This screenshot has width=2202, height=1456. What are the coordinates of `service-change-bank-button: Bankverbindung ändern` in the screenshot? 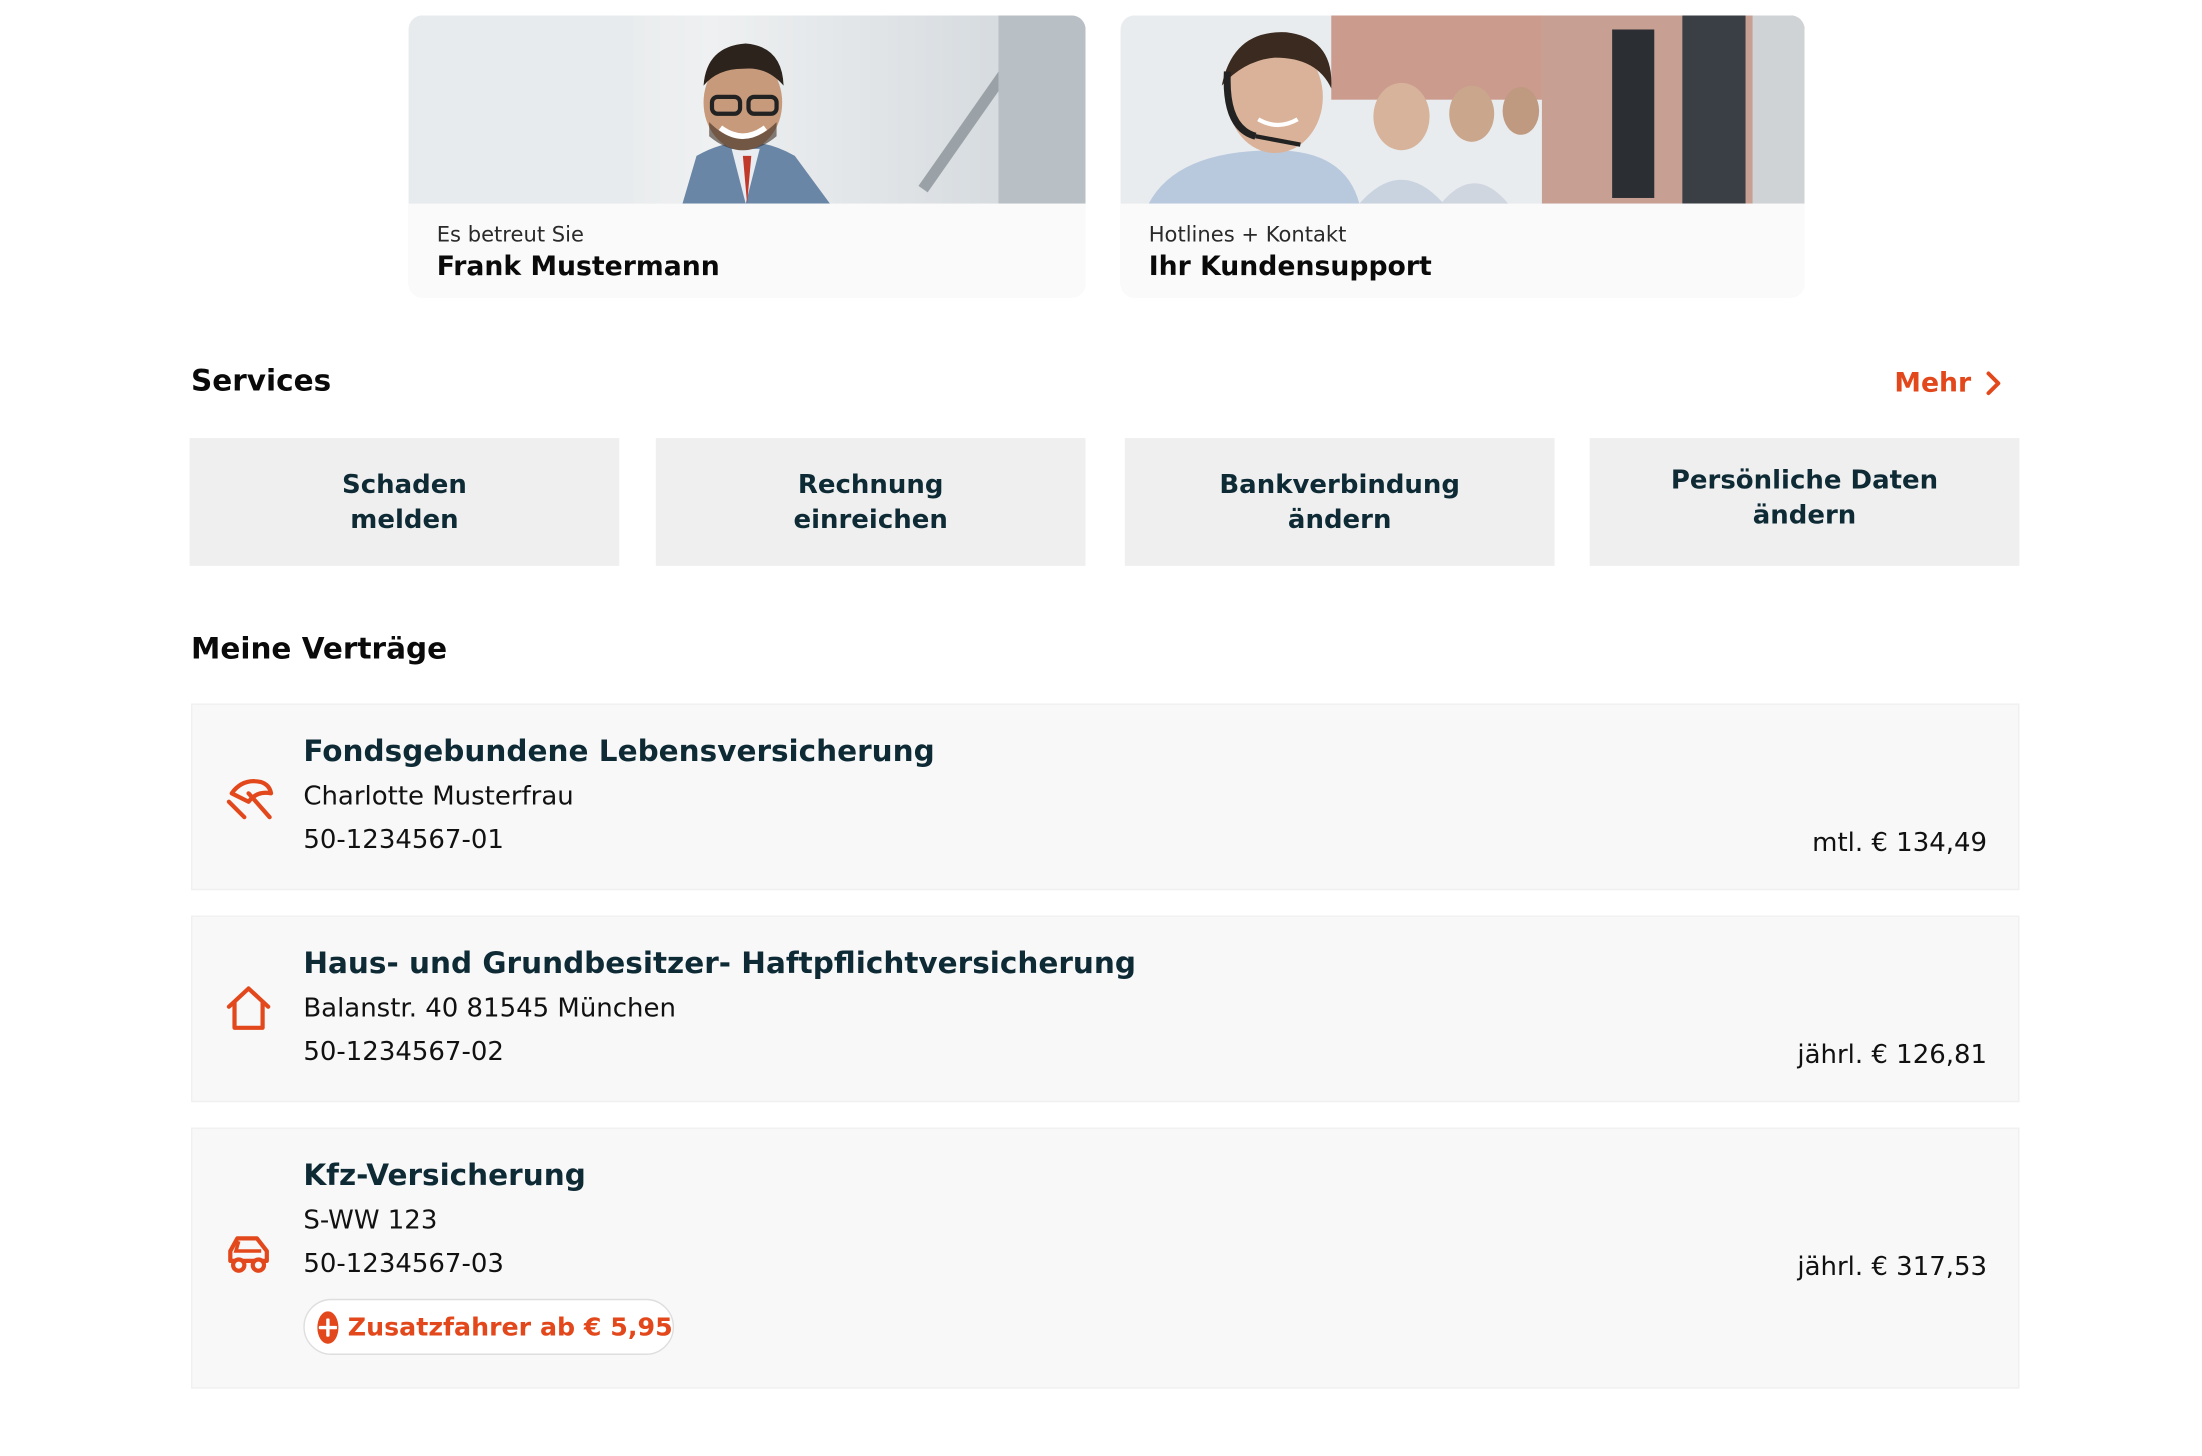 It's located at (1339, 502).